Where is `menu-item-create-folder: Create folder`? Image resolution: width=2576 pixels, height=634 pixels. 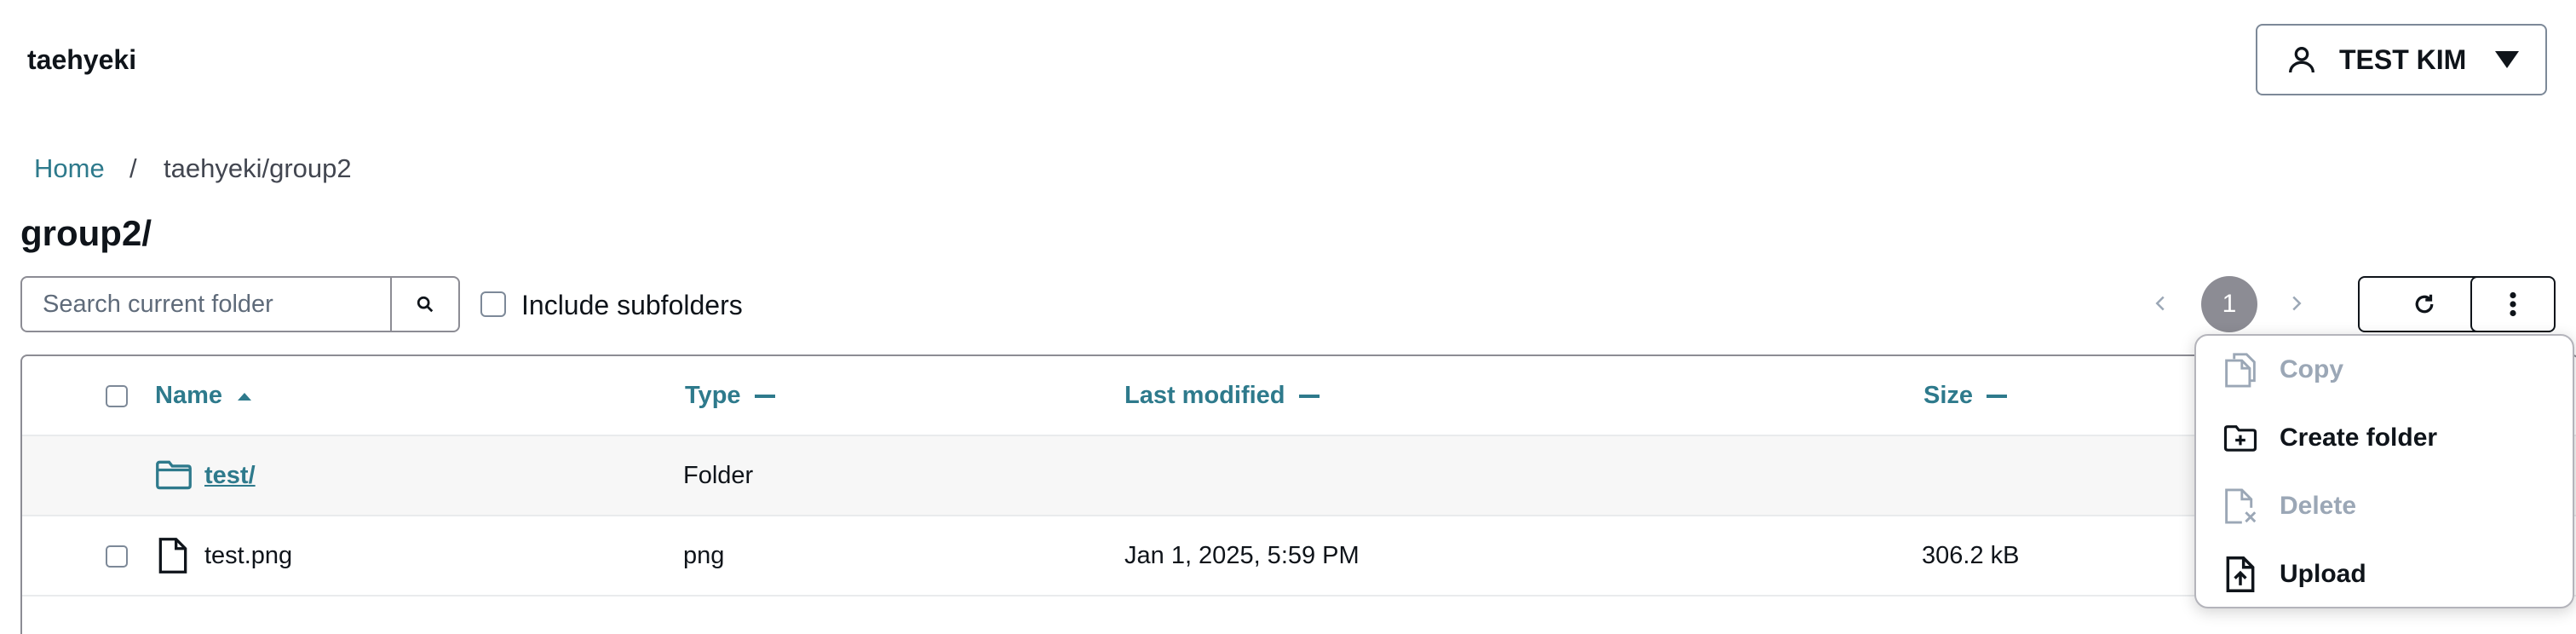 menu-item-create-folder: Create folder is located at coordinates (2385, 438).